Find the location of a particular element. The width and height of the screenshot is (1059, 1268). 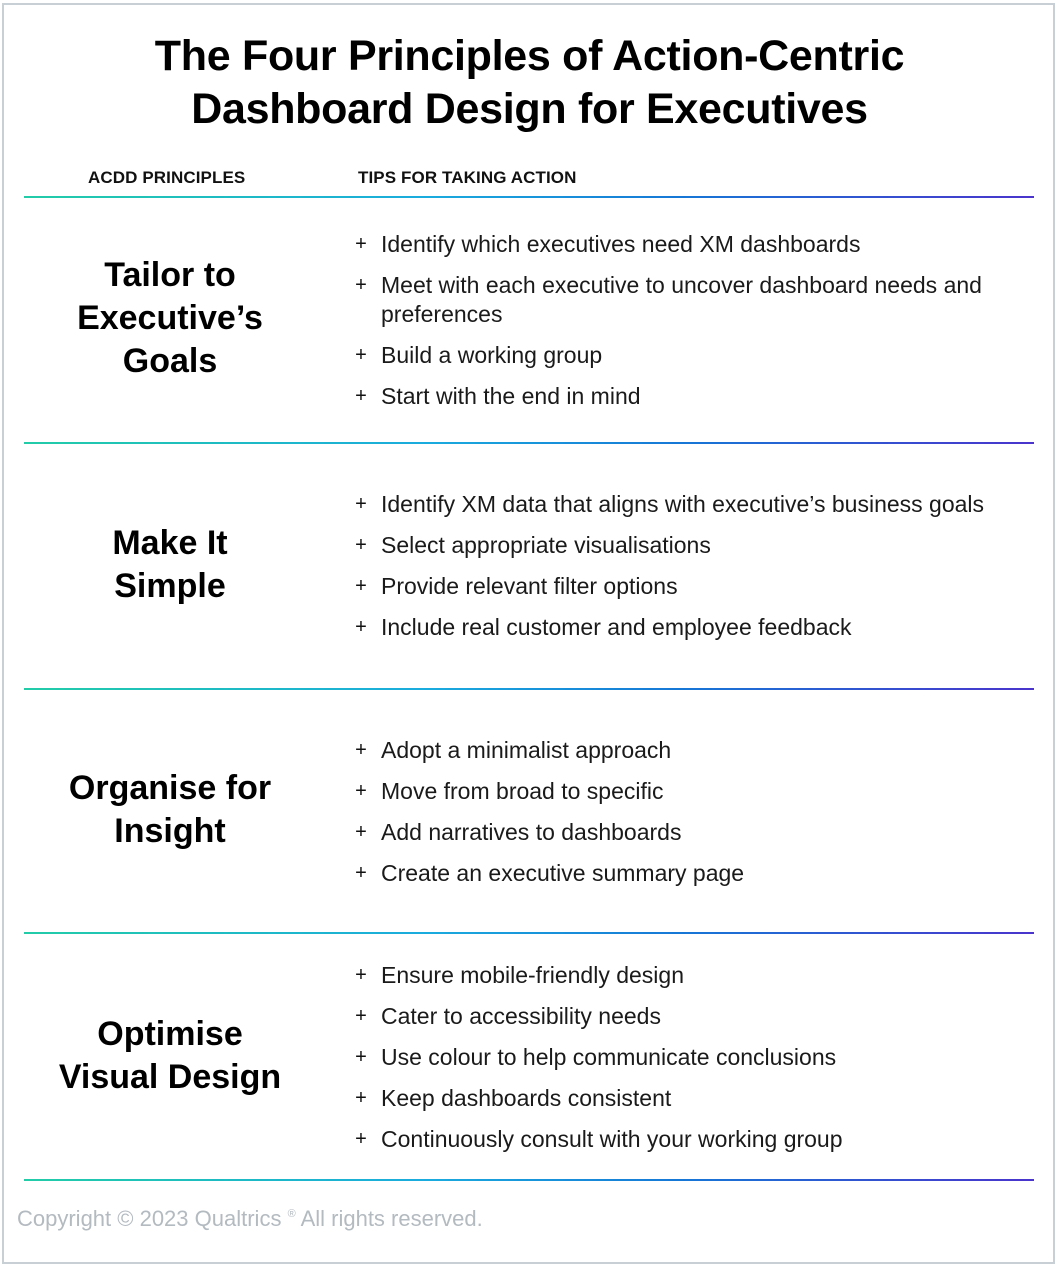

title-line-2: Dashboard Design for Executives is located at coordinates (529, 109).